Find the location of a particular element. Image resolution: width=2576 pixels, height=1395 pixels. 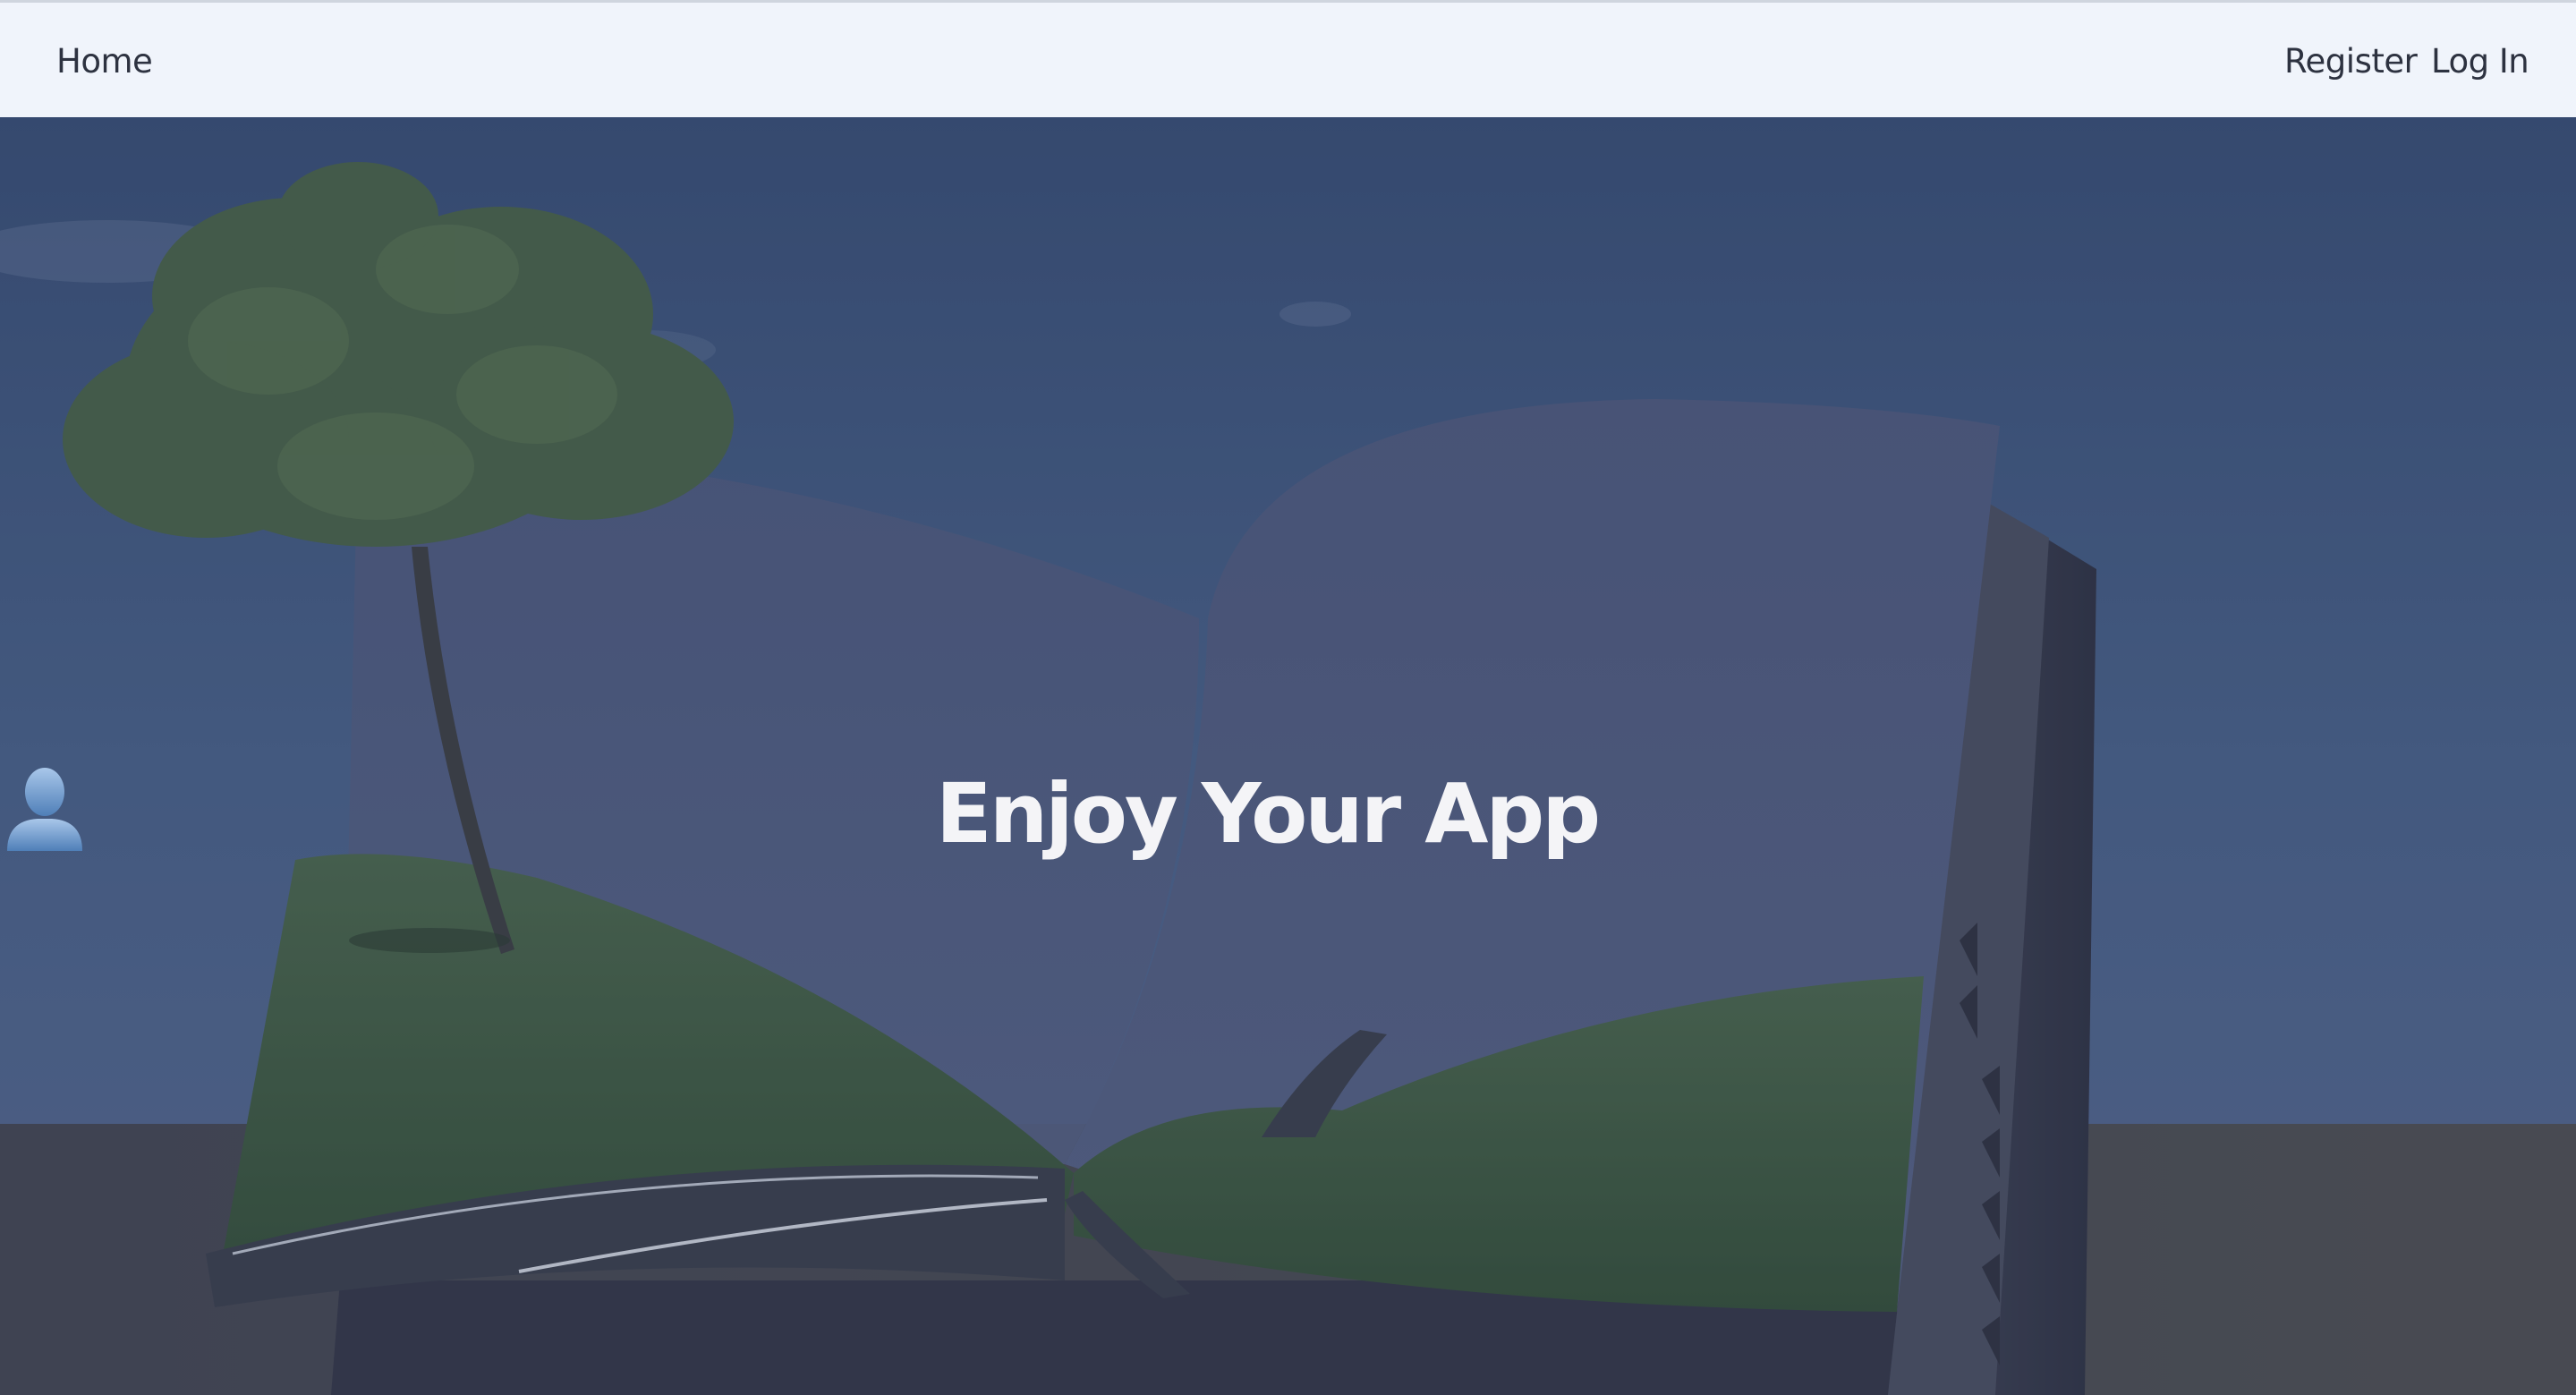

home-link: Home is located at coordinates (104, 61).